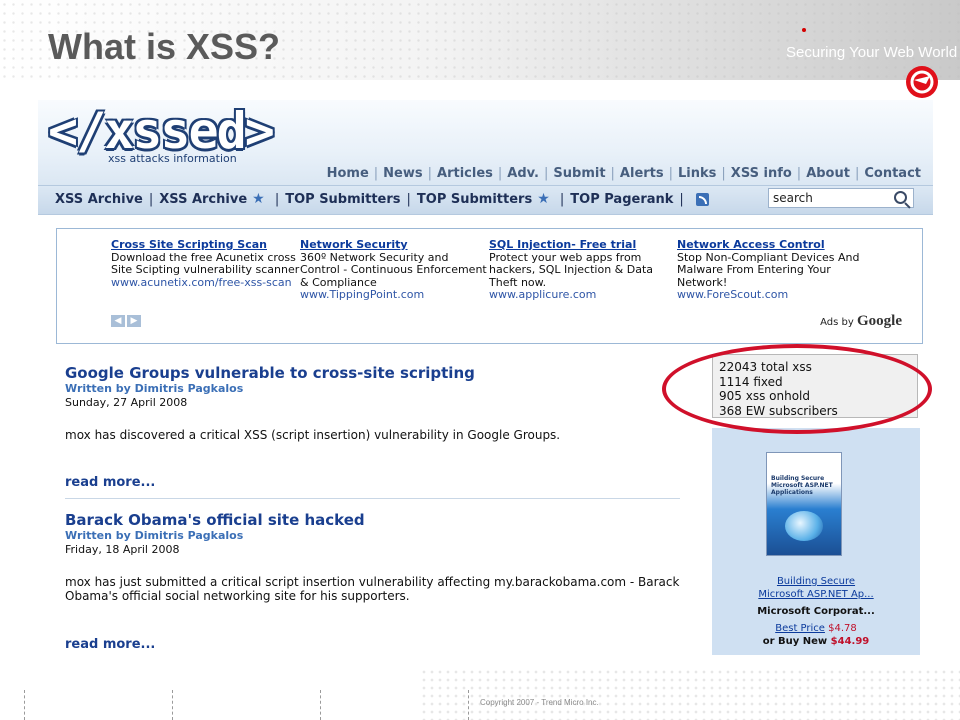  Describe the element at coordinates (474, 199) in the screenshot. I see `subnav-top-submitters-special: TOP Submitters` at that location.